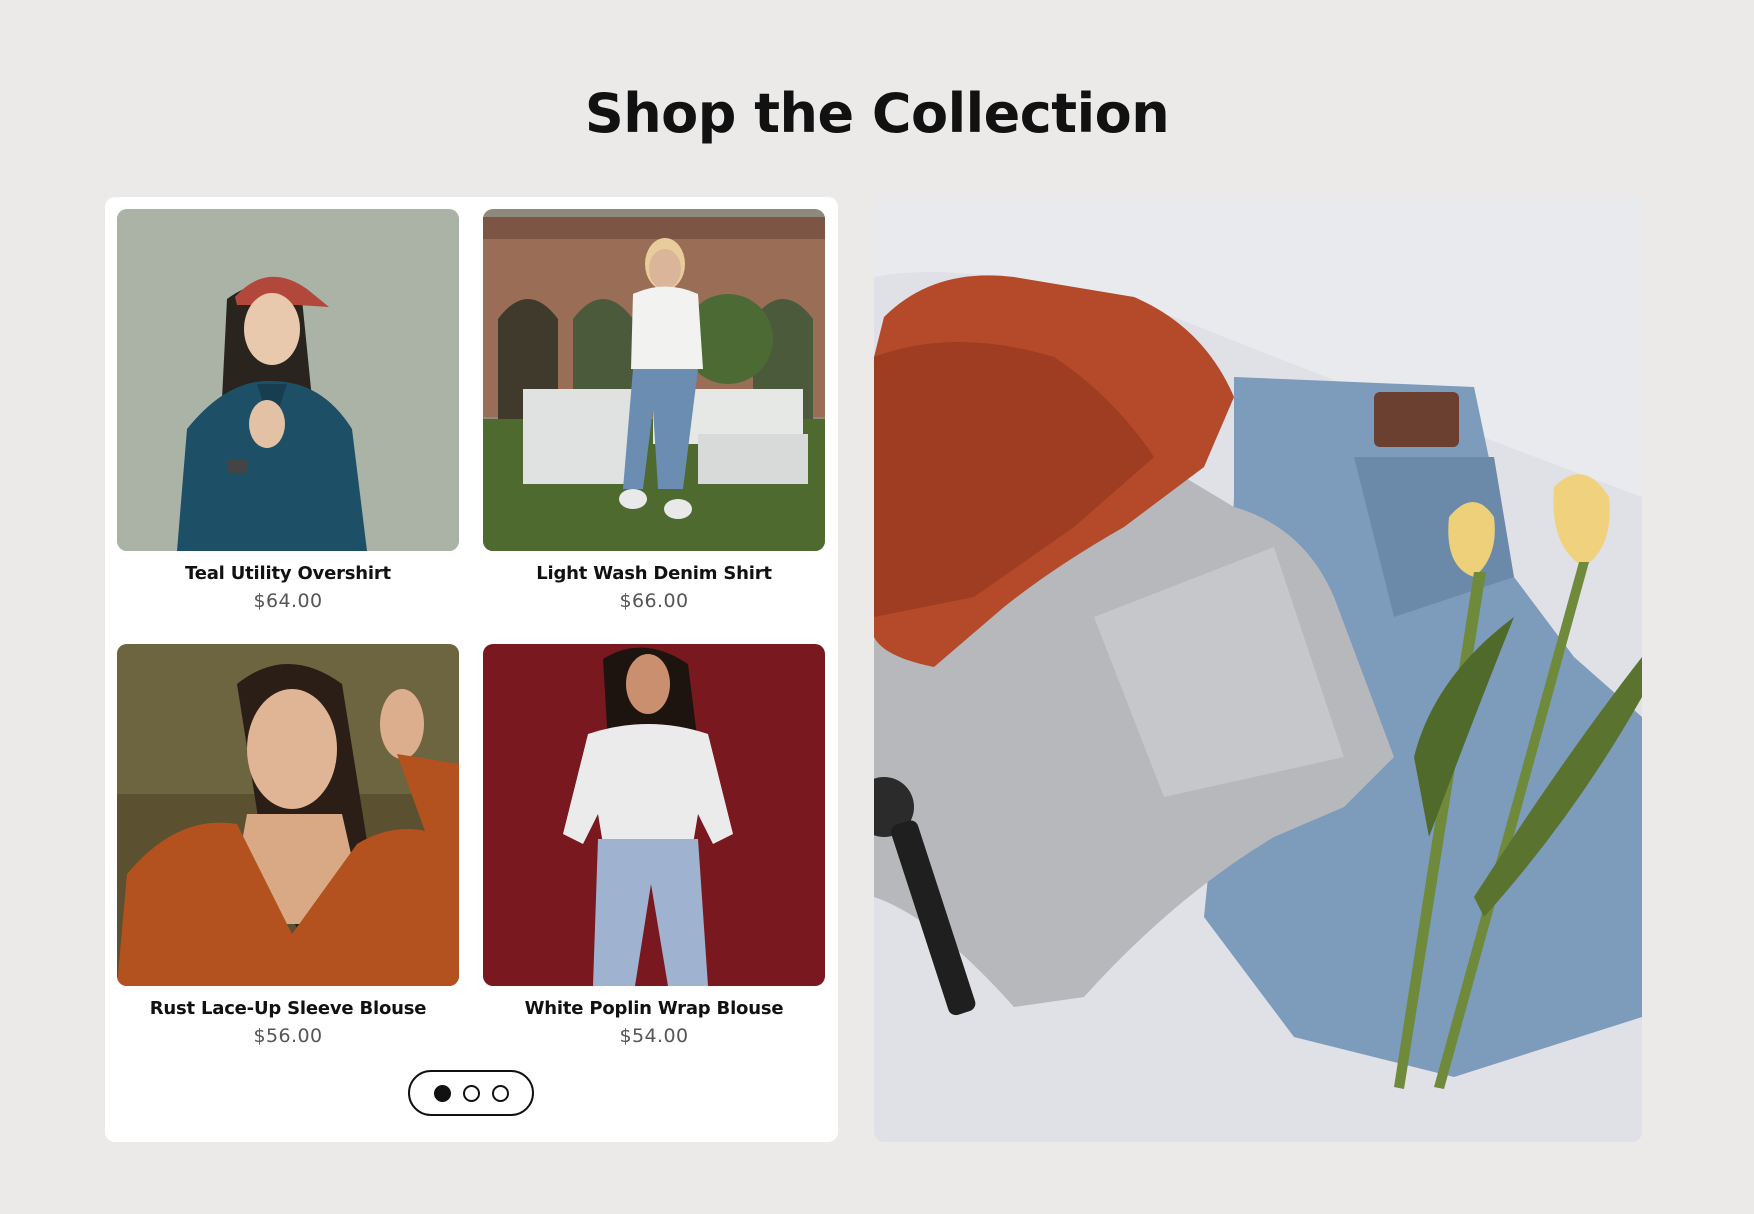 The width and height of the screenshot is (1754, 1214). Describe the element at coordinates (288, 1036) in the screenshot. I see `product-price: $56.00` at that location.